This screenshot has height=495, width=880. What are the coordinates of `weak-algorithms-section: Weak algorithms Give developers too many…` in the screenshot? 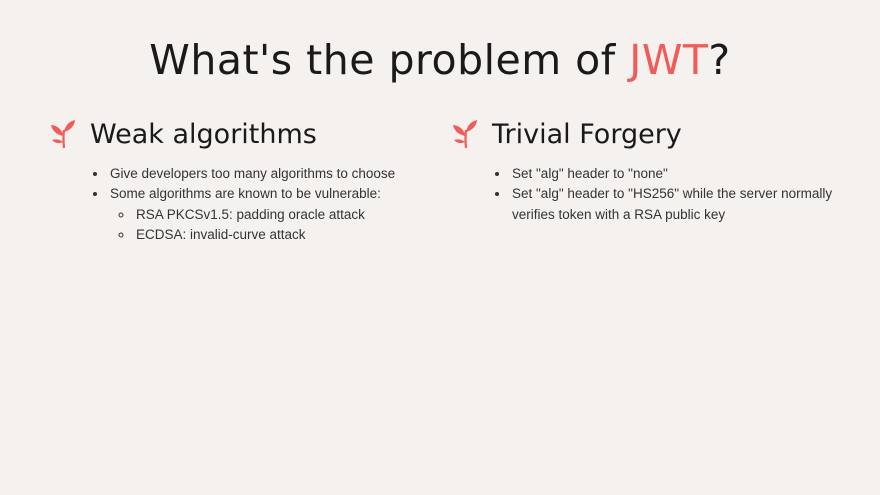 It's located at (230, 181).